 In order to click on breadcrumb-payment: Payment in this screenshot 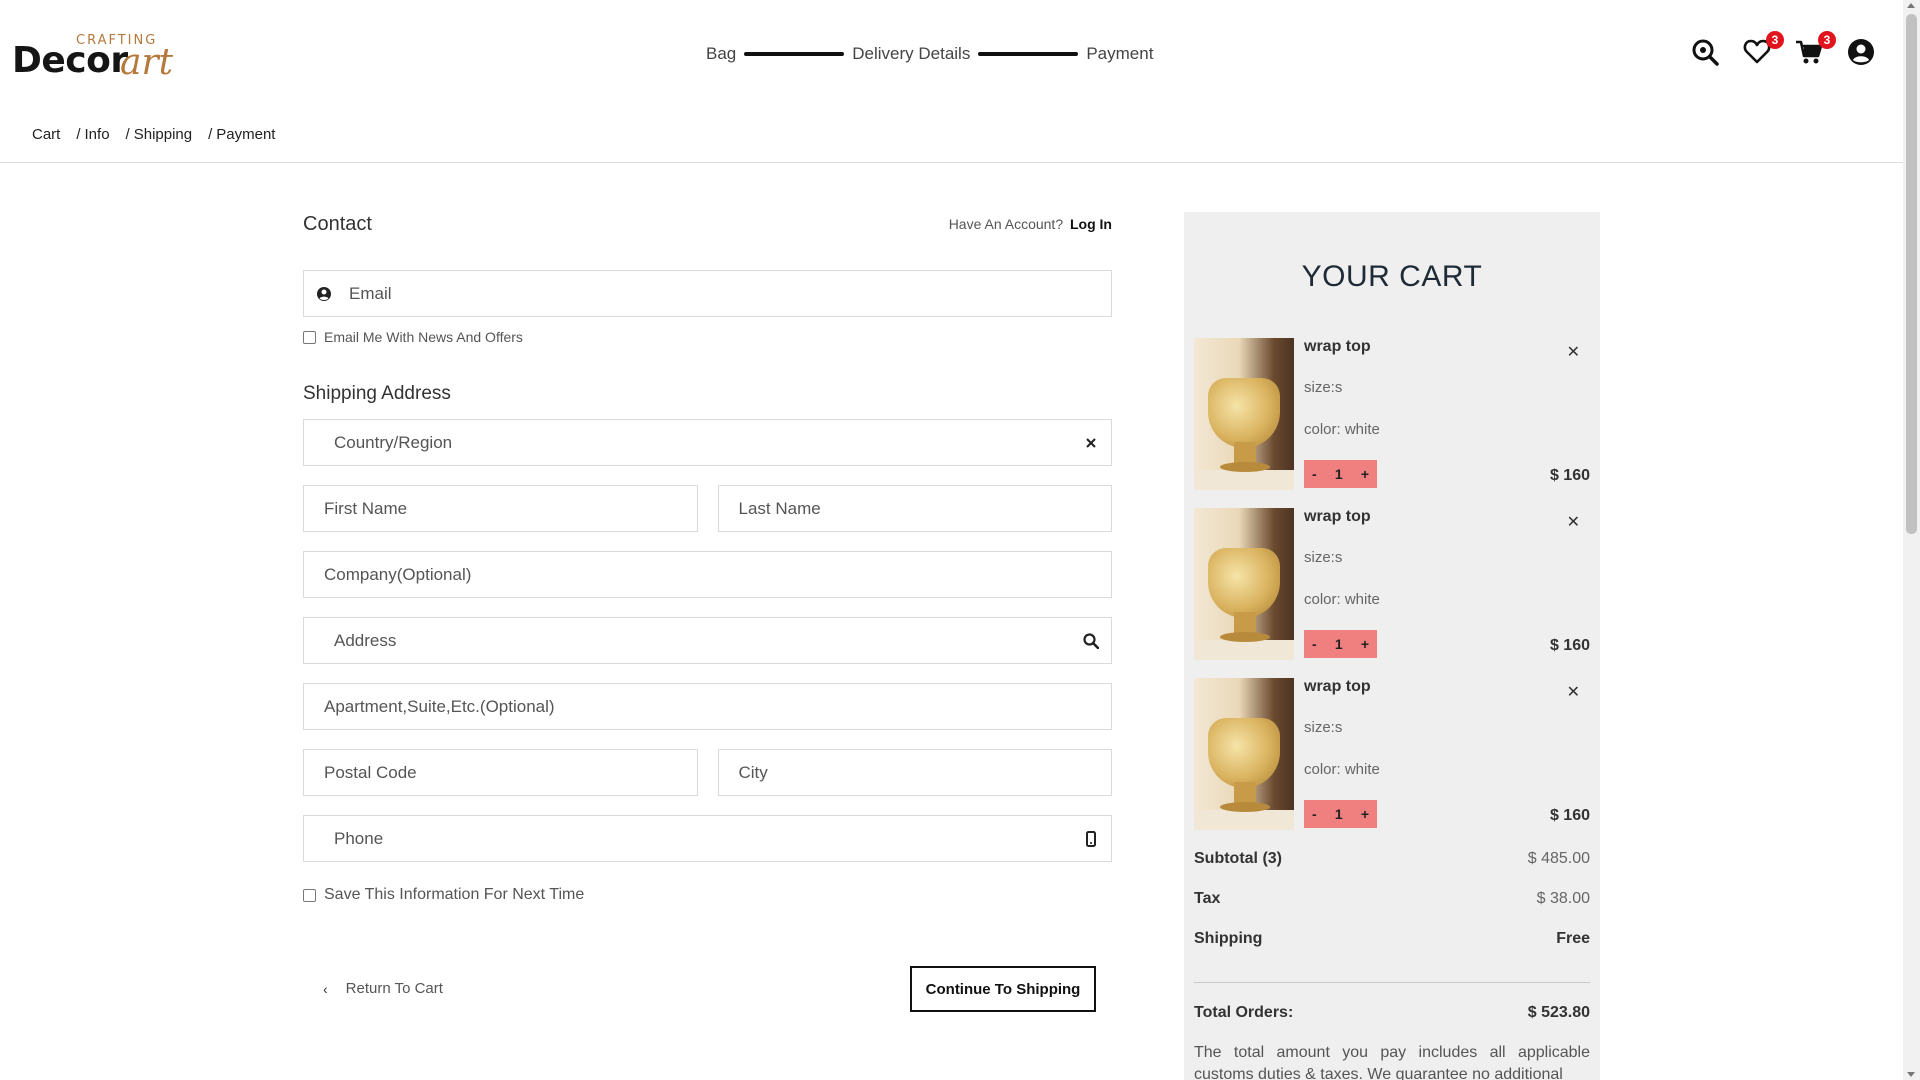, I will do `click(245, 134)`.